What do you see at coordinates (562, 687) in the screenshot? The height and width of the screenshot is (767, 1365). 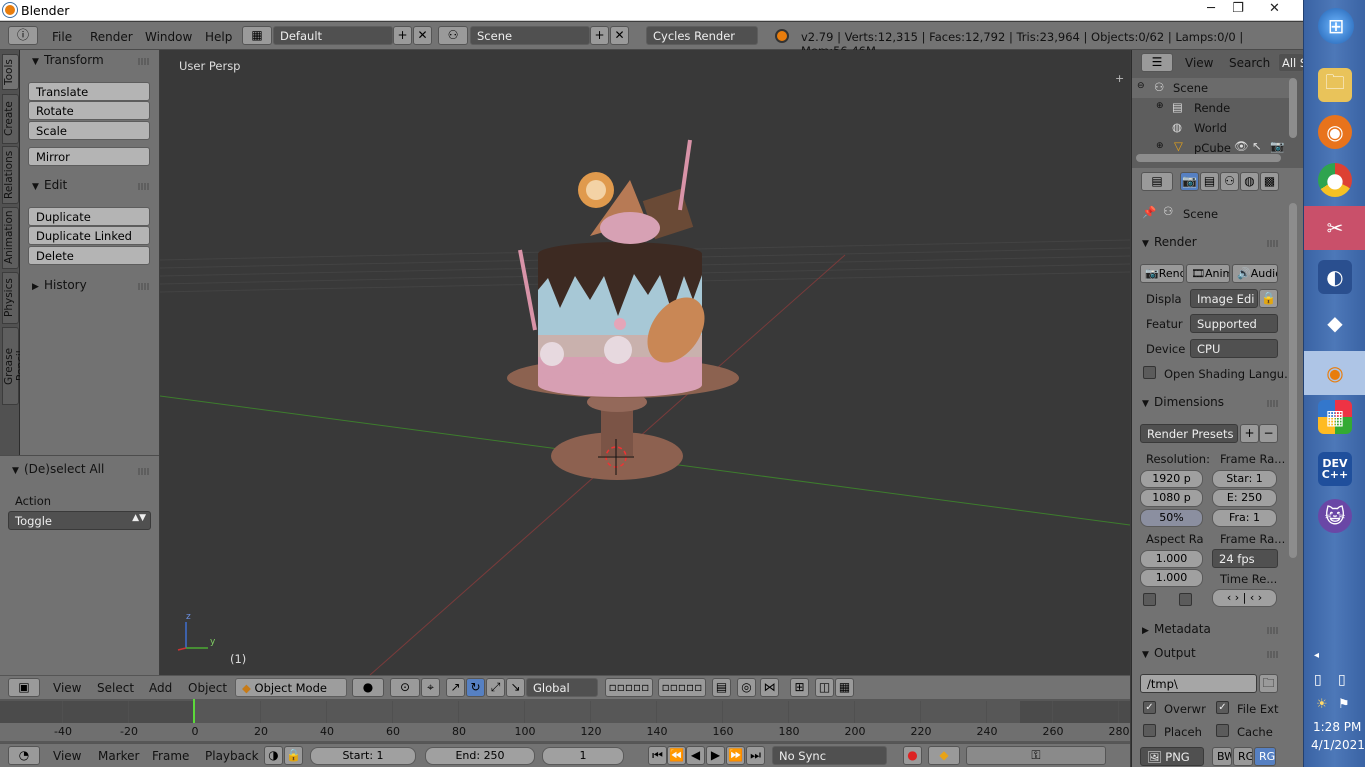 I see `orientation-select: Global` at bounding box center [562, 687].